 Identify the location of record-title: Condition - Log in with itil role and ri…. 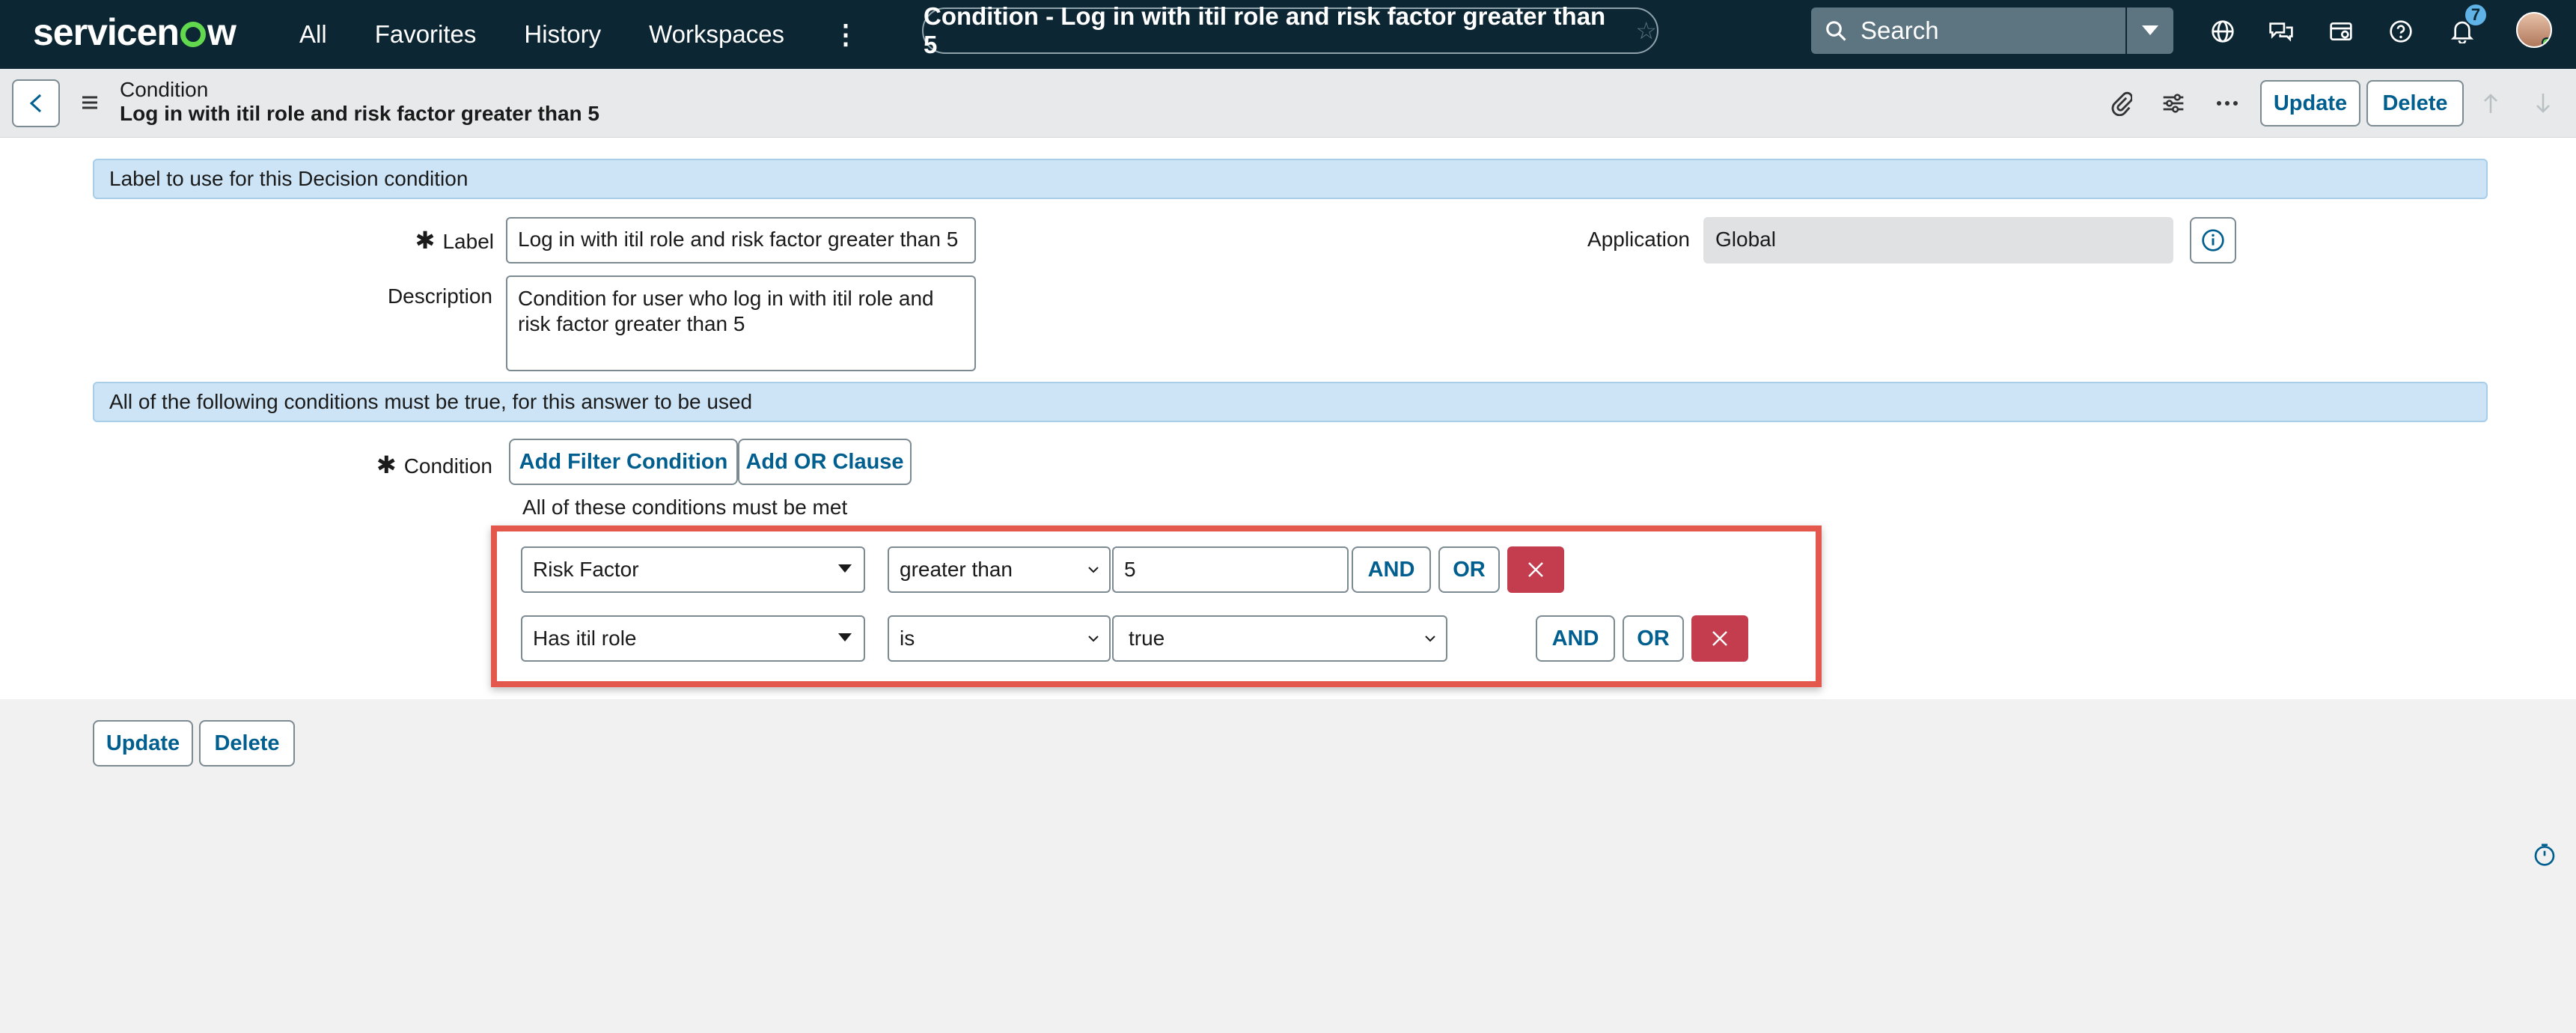
(1265, 30).